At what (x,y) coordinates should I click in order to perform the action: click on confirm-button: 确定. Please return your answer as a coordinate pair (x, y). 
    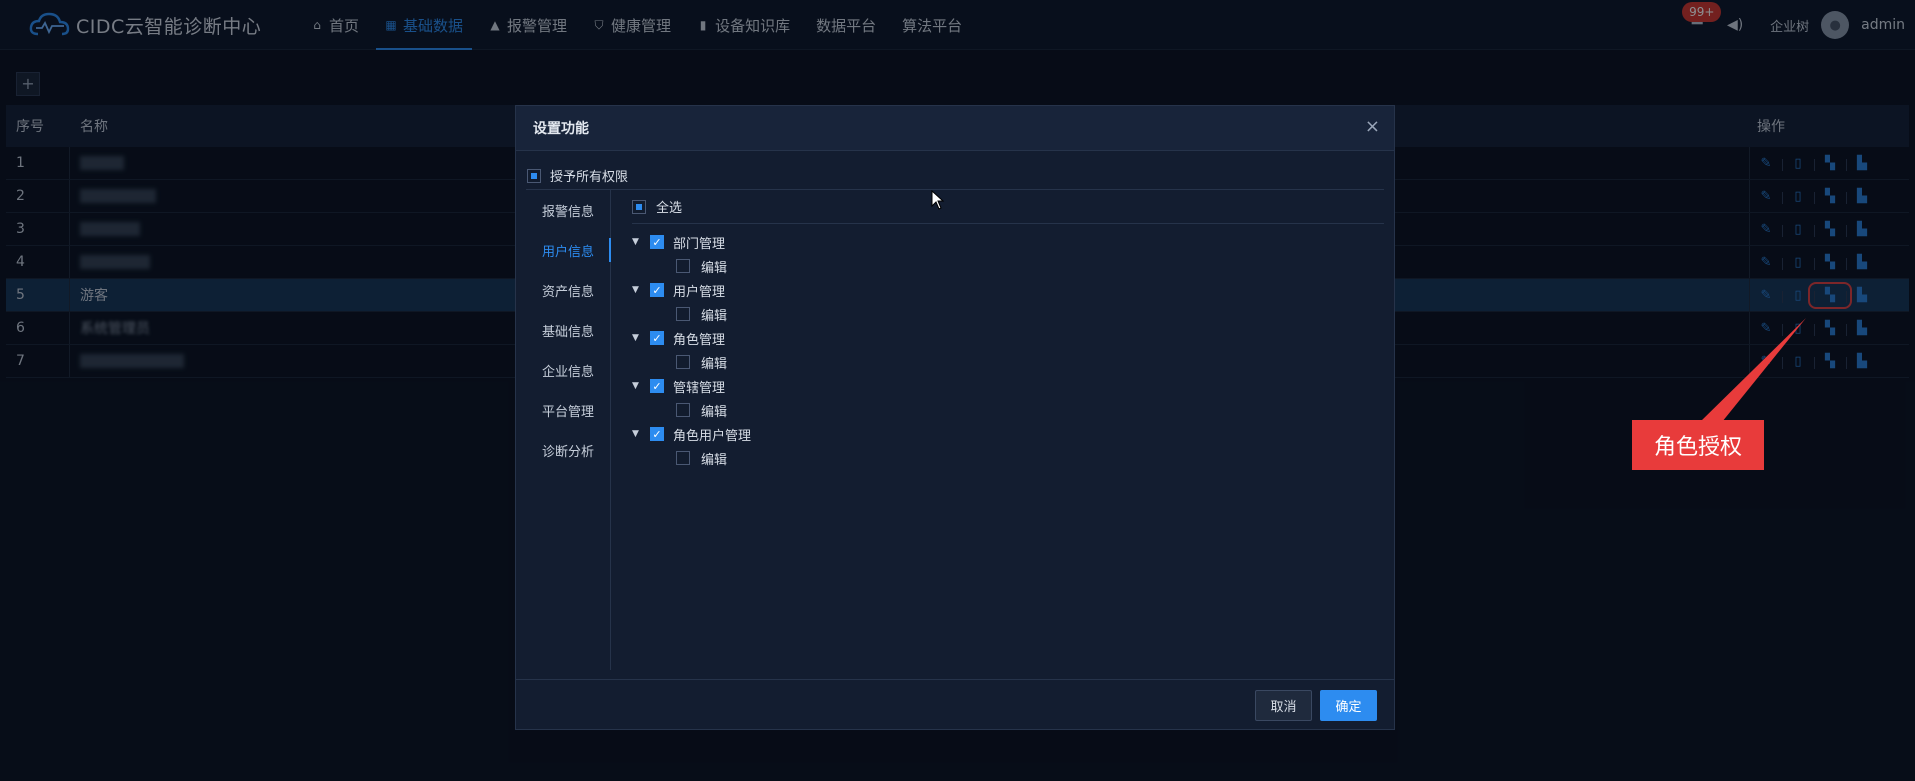
    Looking at the image, I should click on (1348, 705).